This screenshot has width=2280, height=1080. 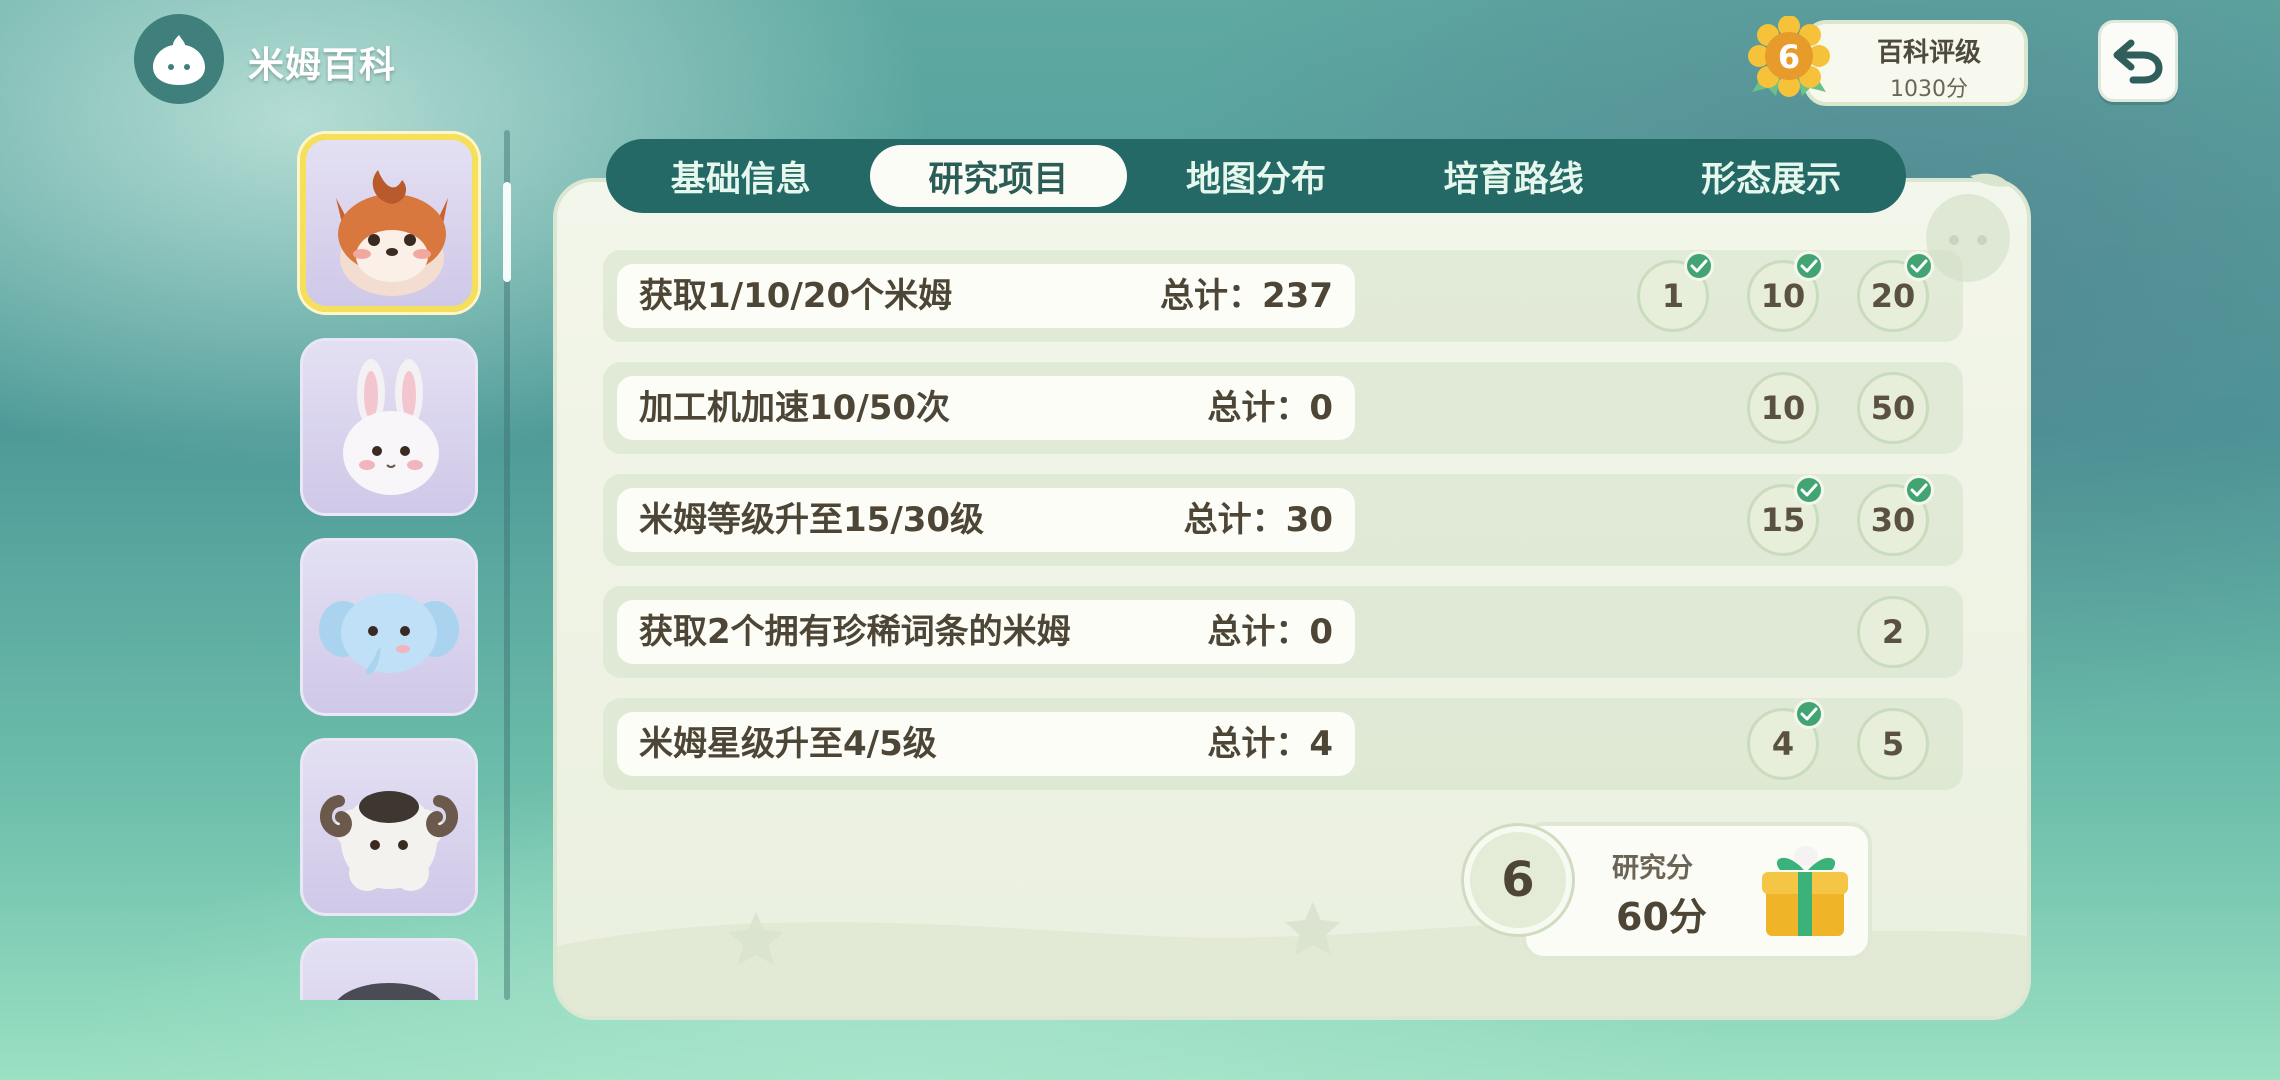 What do you see at coordinates (1514, 176) in the screenshot?
I see `tab-breeding-route: 培育路线` at bounding box center [1514, 176].